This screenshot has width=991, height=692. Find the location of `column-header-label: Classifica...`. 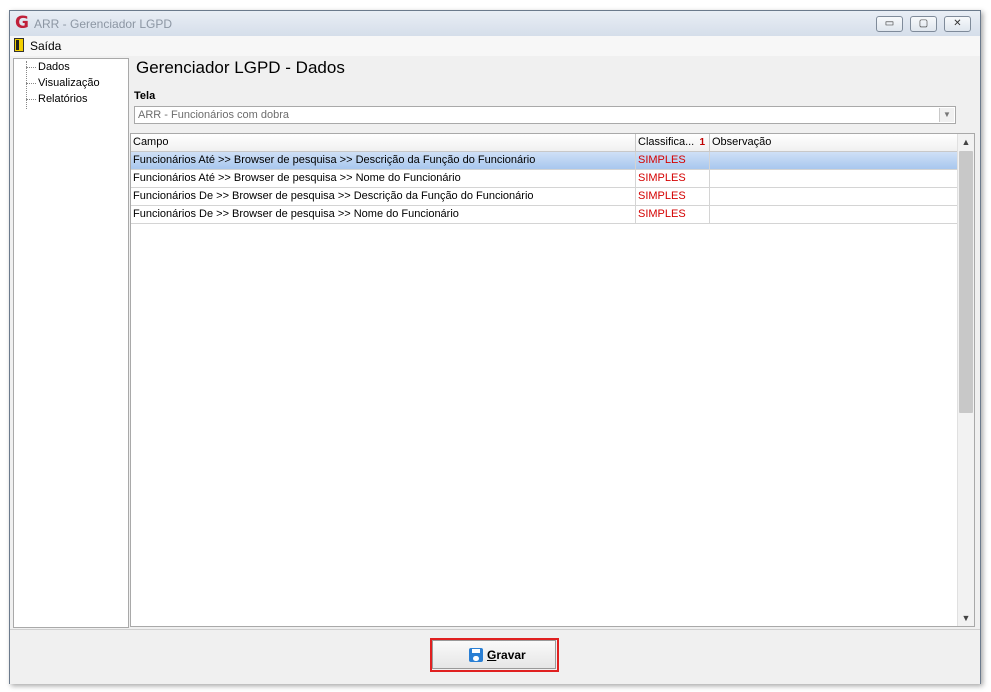

column-header-label: Classifica... is located at coordinates (666, 142).